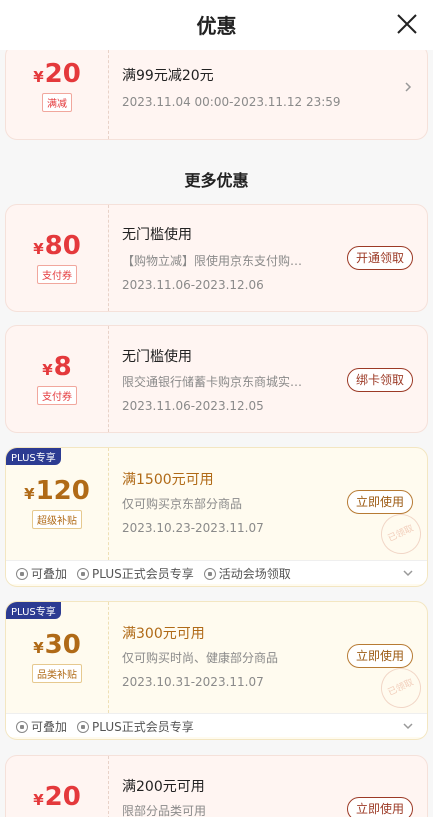 The width and height of the screenshot is (433, 817). What do you see at coordinates (379, 380) in the screenshot?
I see `bind-card-claim-button: 绑卡领取` at bounding box center [379, 380].